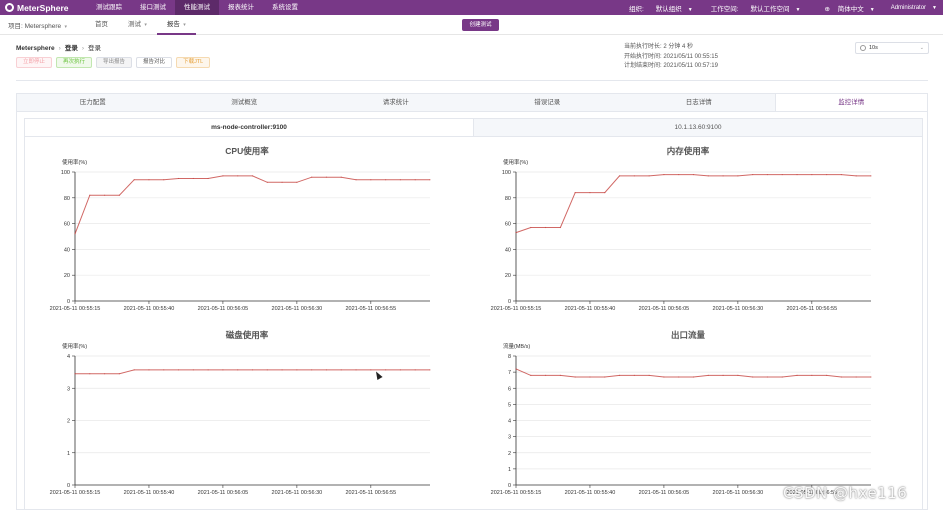 The width and height of the screenshot is (943, 510). What do you see at coordinates (34, 62) in the screenshot?
I see `stop-button: 立即停止` at bounding box center [34, 62].